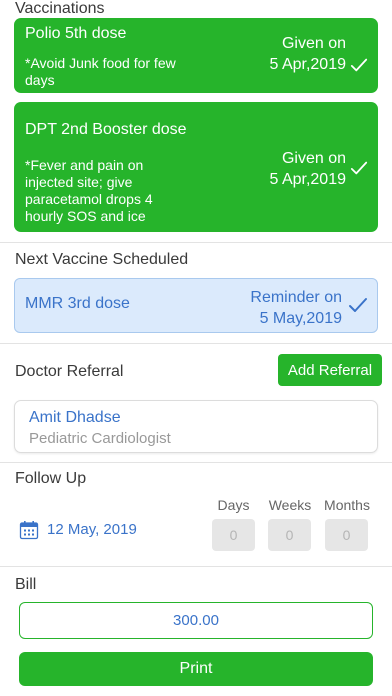  I want to click on weeks-label: Weeks, so click(290, 505).